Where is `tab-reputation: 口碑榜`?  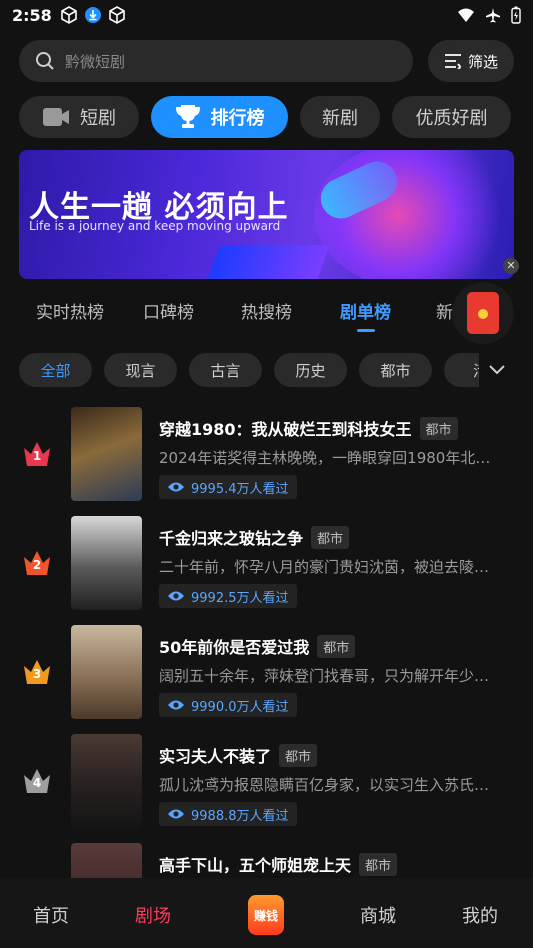 tab-reputation: 口碑榜 is located at coordinates (168, 310).